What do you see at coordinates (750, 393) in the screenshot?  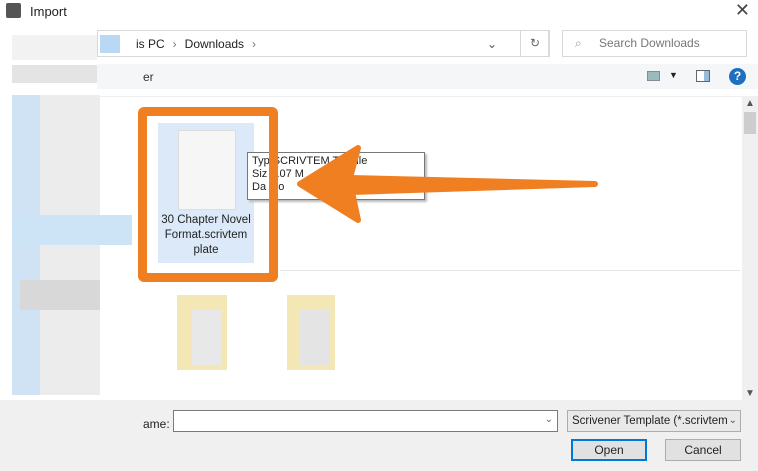 I see `scroll-down-icon: ▼` at bounding box center [750, 393].